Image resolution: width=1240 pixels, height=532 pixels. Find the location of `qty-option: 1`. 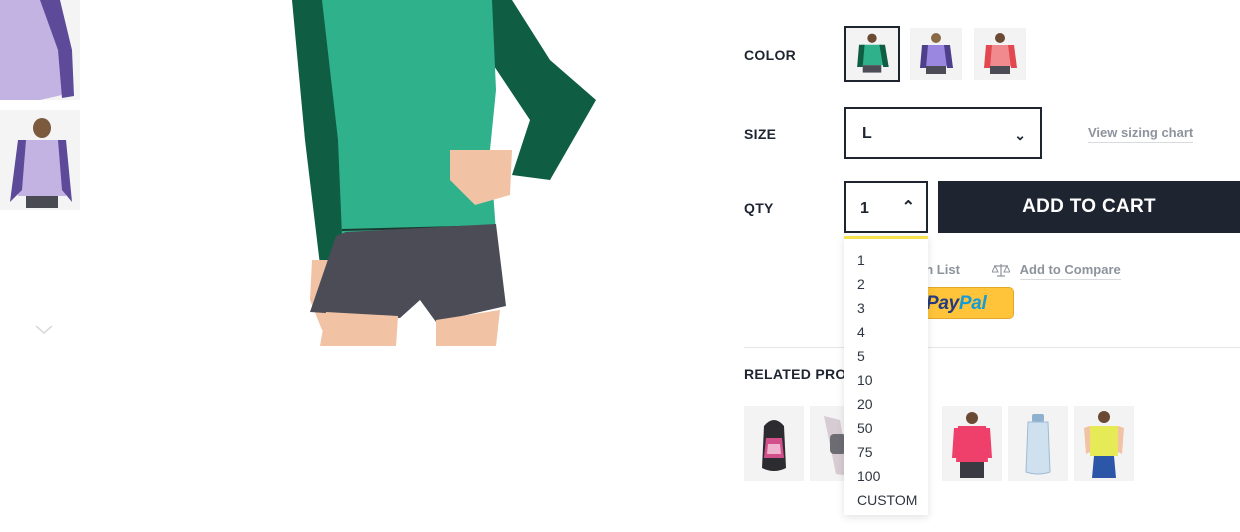

qty-option: 1 is located at coordinates (886, 260).